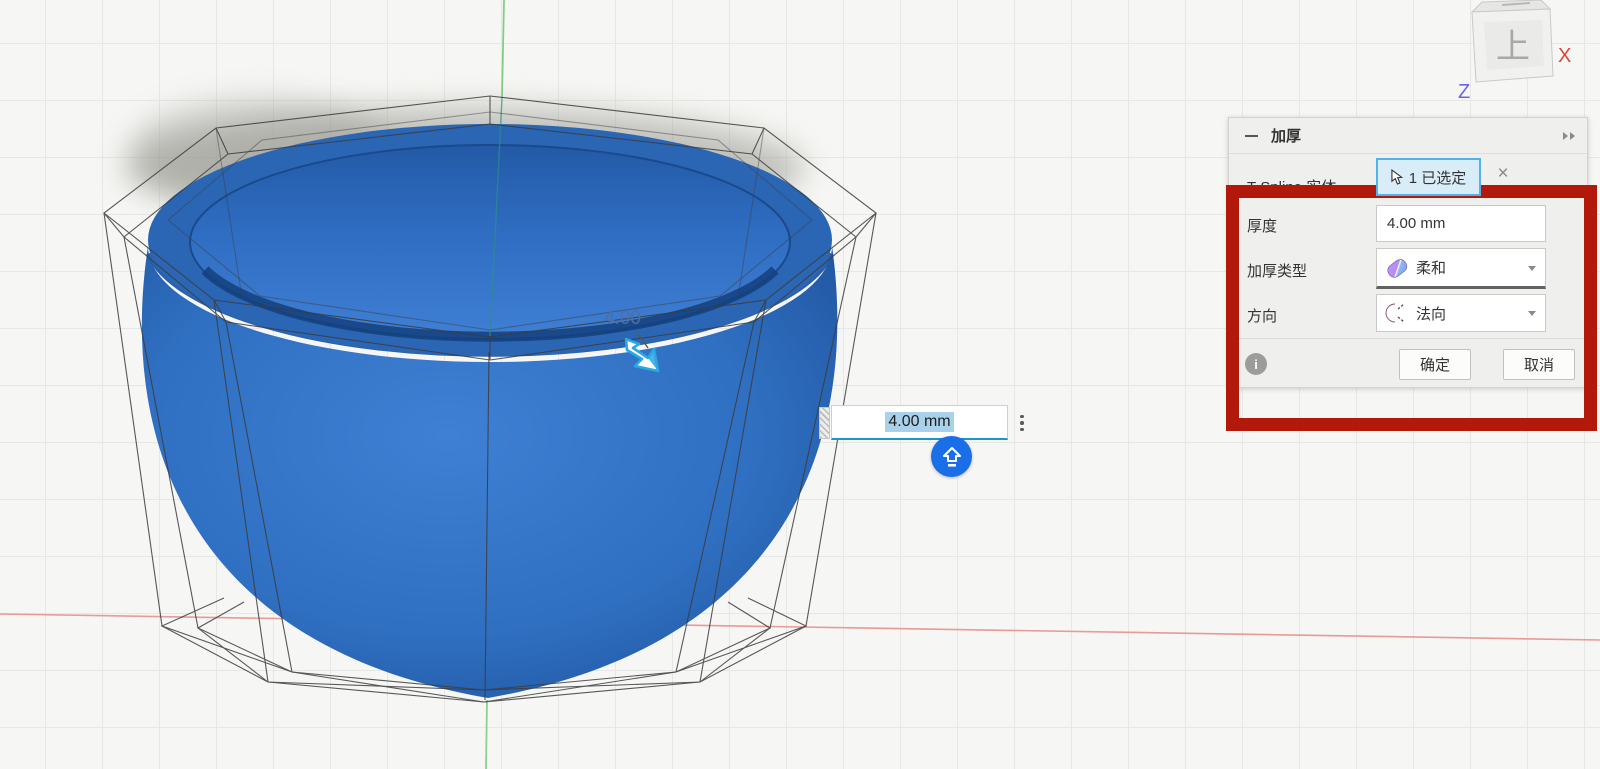 The width and height of the screenshot is (1600, 769). Describe the element at coordinates (800, 627) in the screenshot. I see `x-axis-line` at that location.